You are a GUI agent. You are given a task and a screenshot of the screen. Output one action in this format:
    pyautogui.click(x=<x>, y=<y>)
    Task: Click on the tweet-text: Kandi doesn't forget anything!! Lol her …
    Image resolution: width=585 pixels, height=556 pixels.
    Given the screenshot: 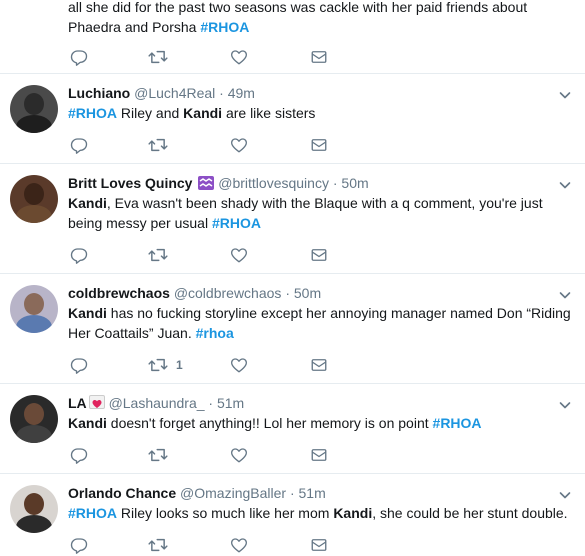 What is the action you would take?
    pyautogui.click(x=320, y=423)
    